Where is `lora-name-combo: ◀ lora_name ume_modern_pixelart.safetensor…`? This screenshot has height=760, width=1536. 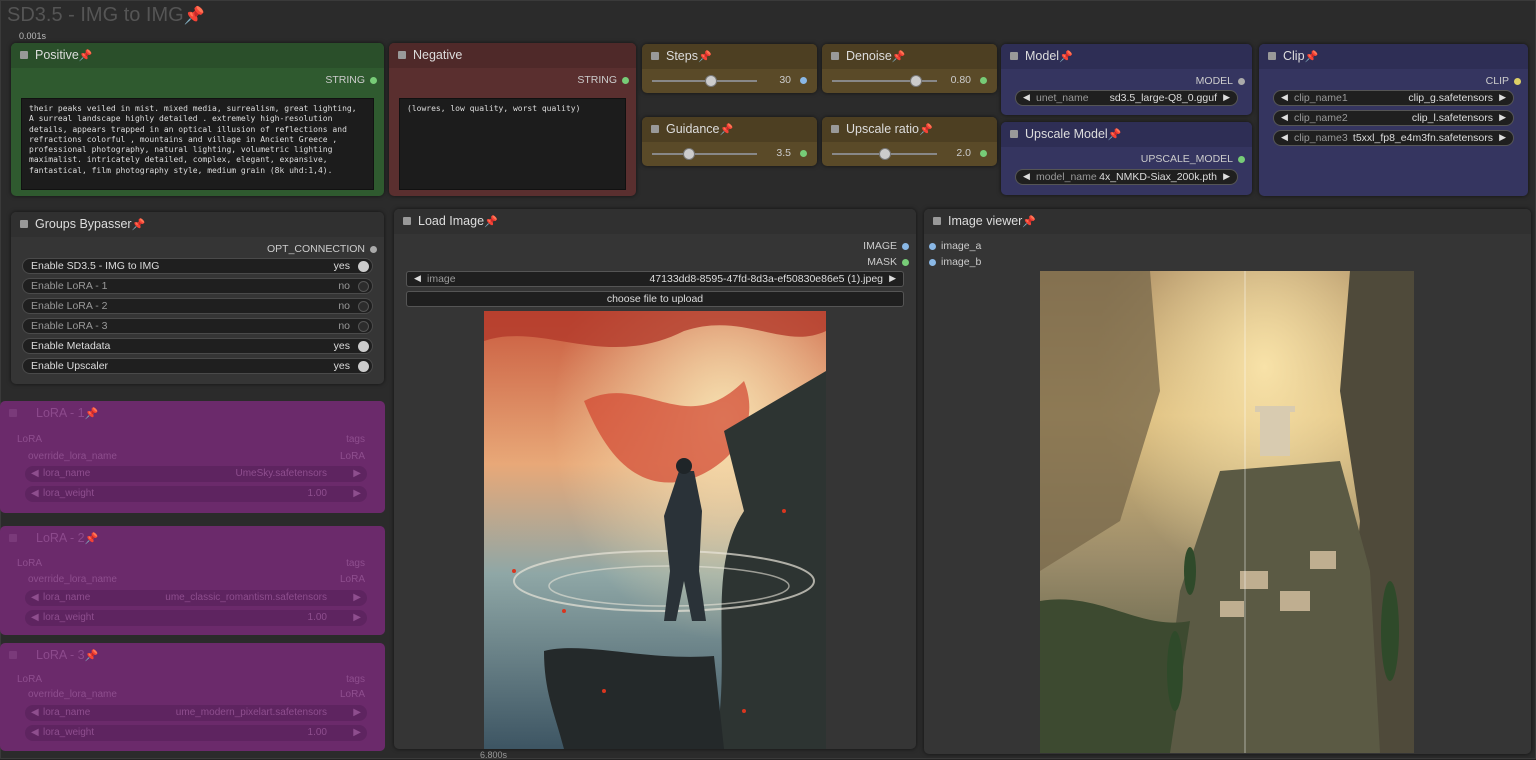 lora-name-combo: ◀ lora_name ume_modern_pixelart.safetensor… is located at coordinates (196, 713).